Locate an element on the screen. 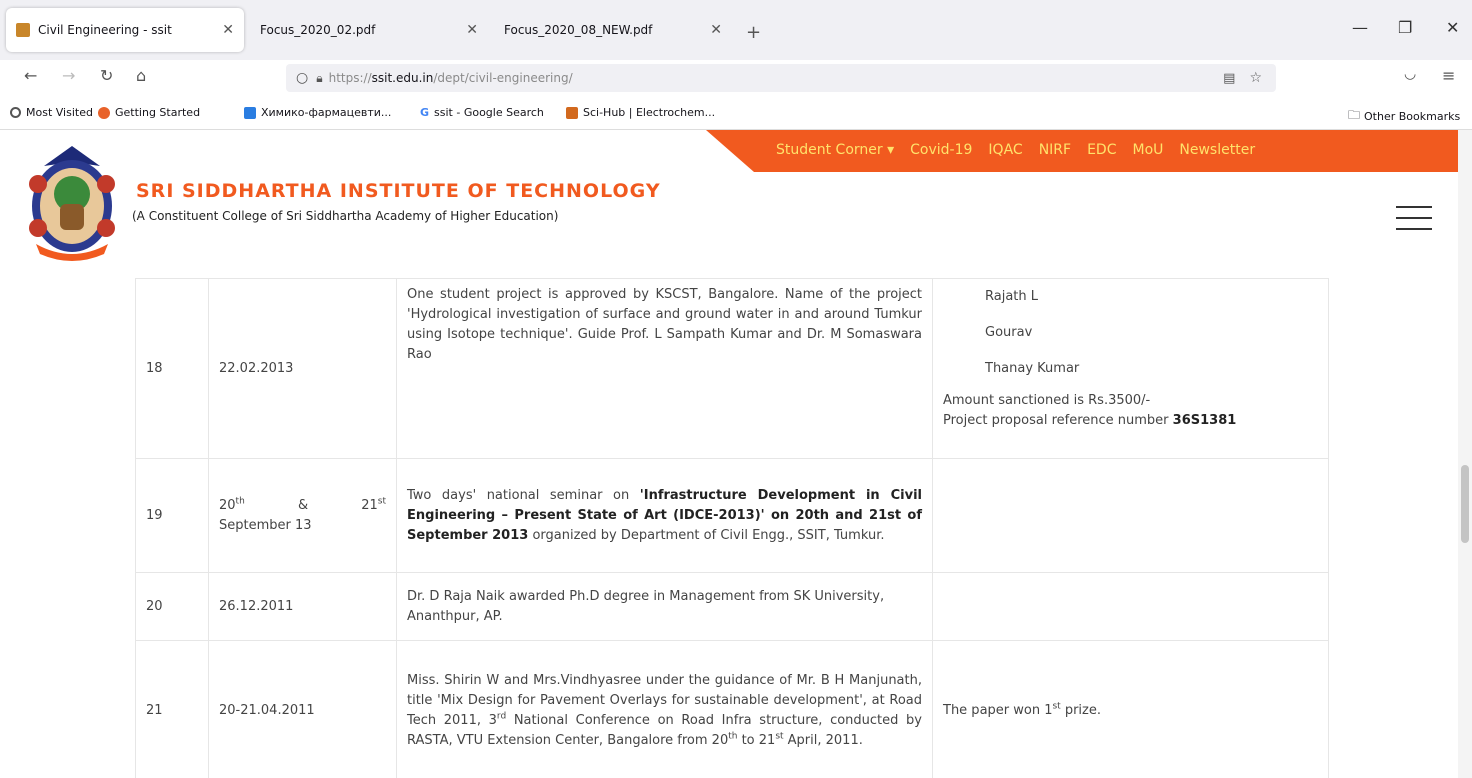 This screenshot has height=778, width=1472. lock-icon: 🔒︎ is located at coordinates (319, 78).